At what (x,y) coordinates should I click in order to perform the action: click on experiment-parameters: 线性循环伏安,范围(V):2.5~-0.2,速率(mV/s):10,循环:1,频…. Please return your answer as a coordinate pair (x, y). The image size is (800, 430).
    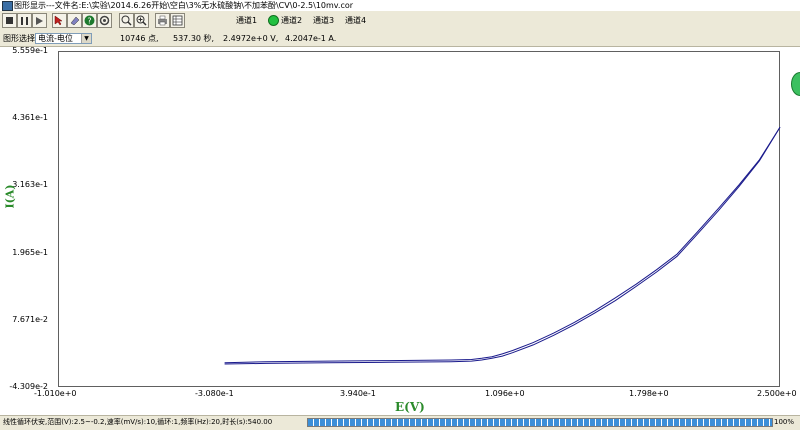
    Looking at the image, I should click on (138, 422).